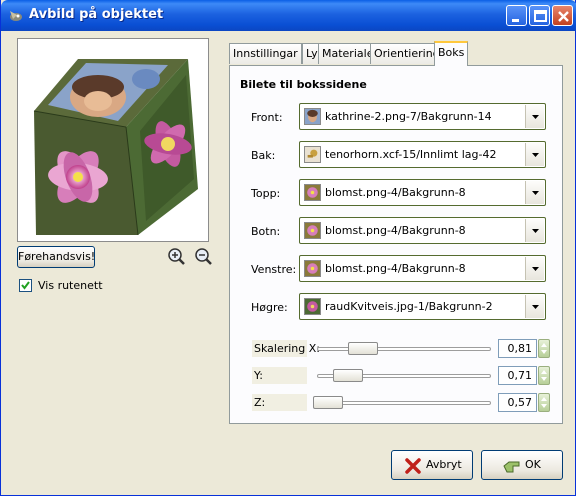 The height and width of the screenshot is (496, 576). I want to click on scale-x-input: 0,81, so click(517, 348).